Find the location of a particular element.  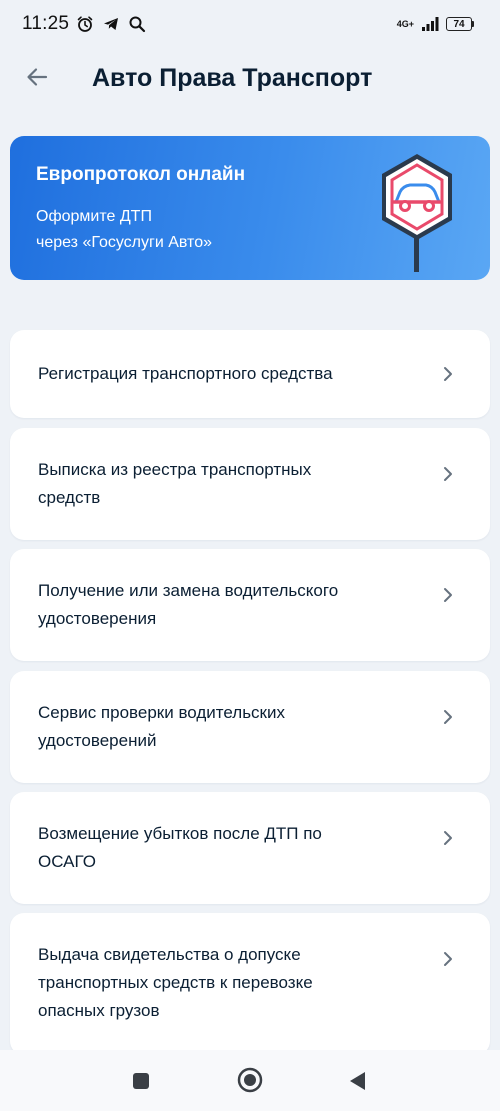

service-label: Регистрация транспортного средства is located at coordinates (228, 374).